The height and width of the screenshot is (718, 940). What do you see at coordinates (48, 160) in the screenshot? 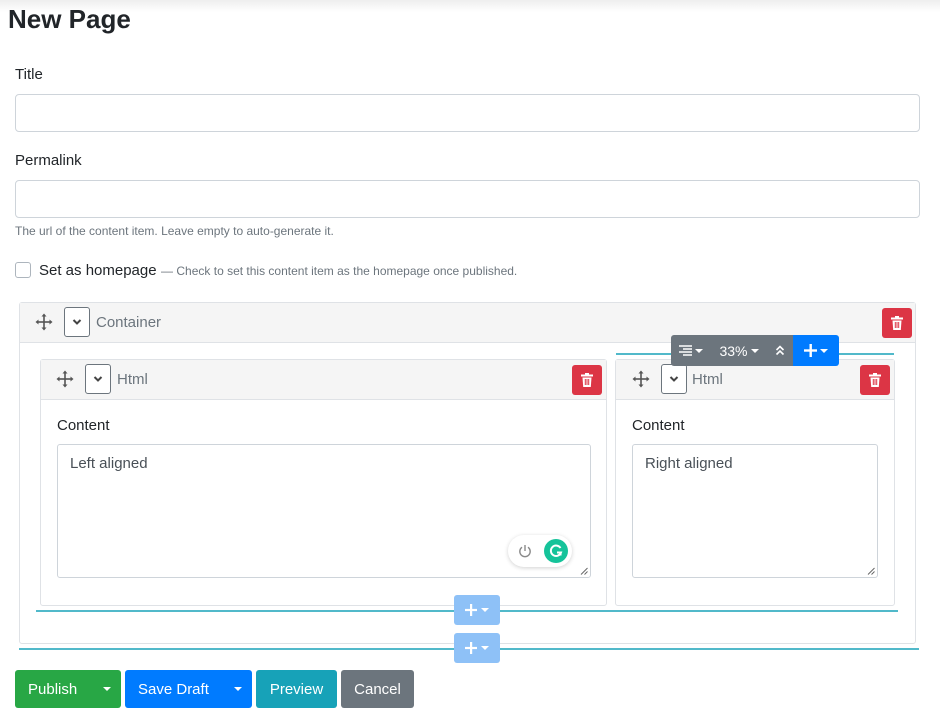
I see `permalink-label: Permalink` at bounding box center [48, 160].